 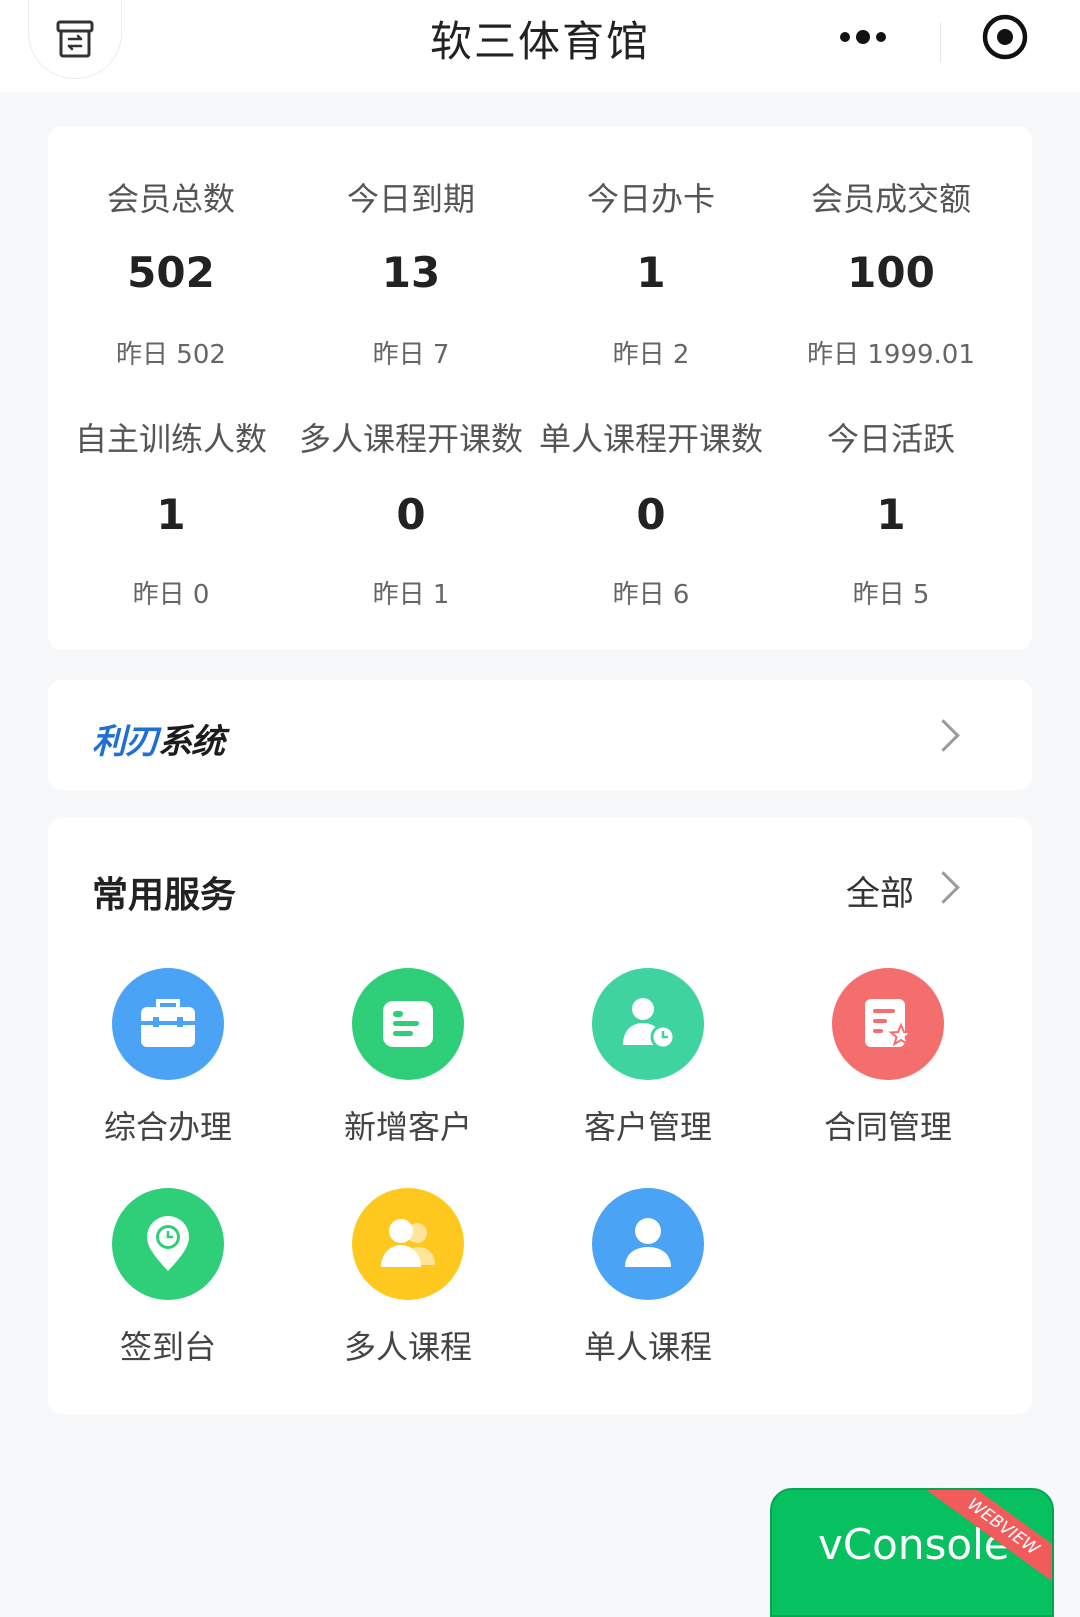 What do you see at coordinates (164, 895) in the screenshot?
I see `services-title: 常用服务` at bounding box center [164, 895].